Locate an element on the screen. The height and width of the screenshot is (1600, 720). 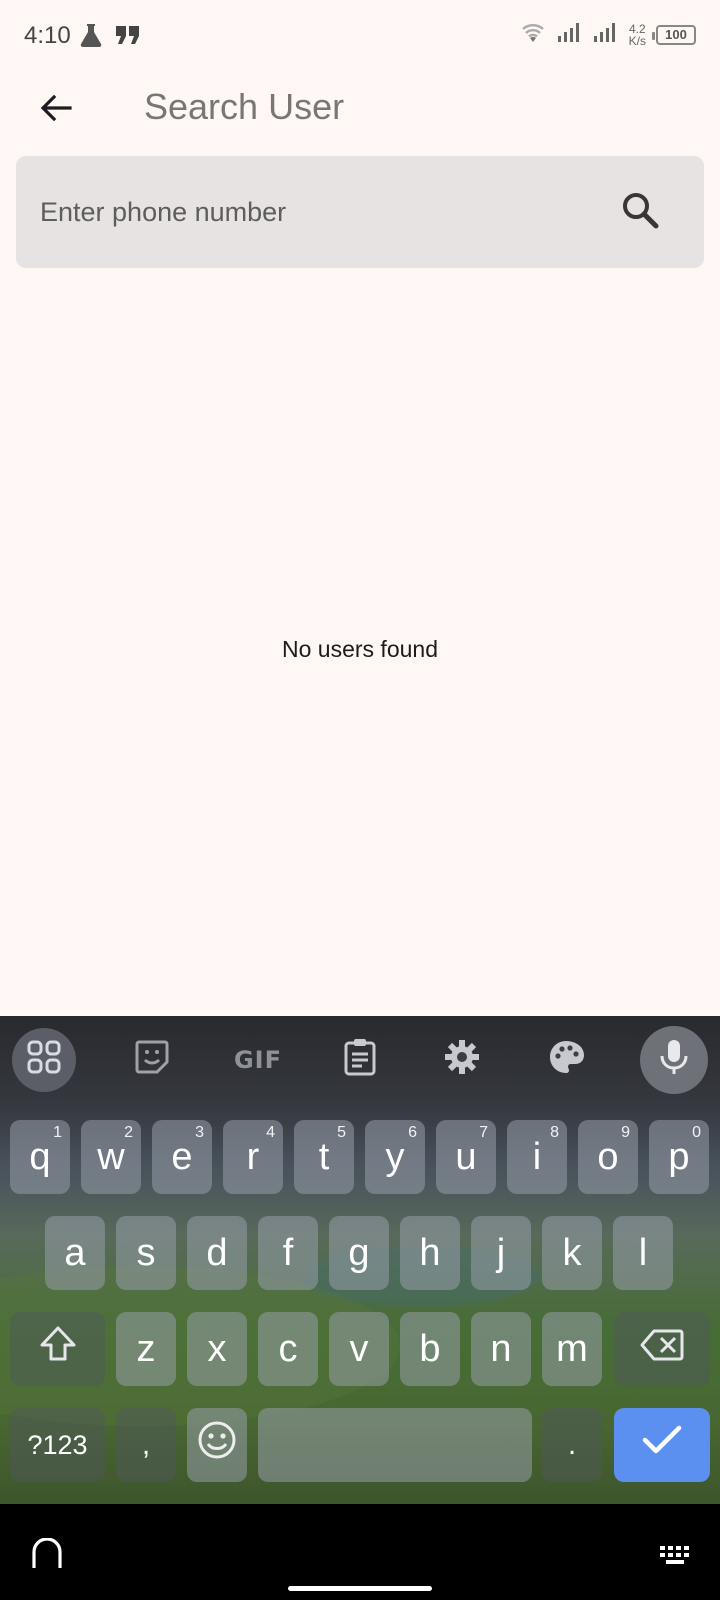
key-x: x is located at coordinates (217, 1349).